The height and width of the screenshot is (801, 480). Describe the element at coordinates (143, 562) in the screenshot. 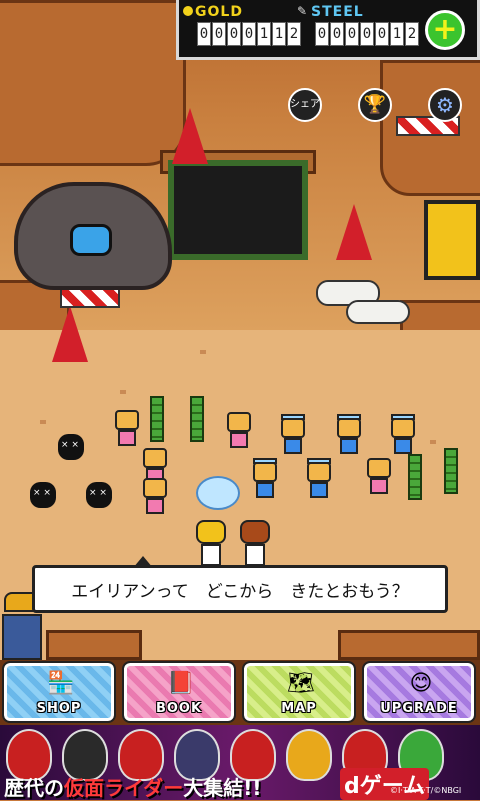

I see `speech-pointer` at that location.